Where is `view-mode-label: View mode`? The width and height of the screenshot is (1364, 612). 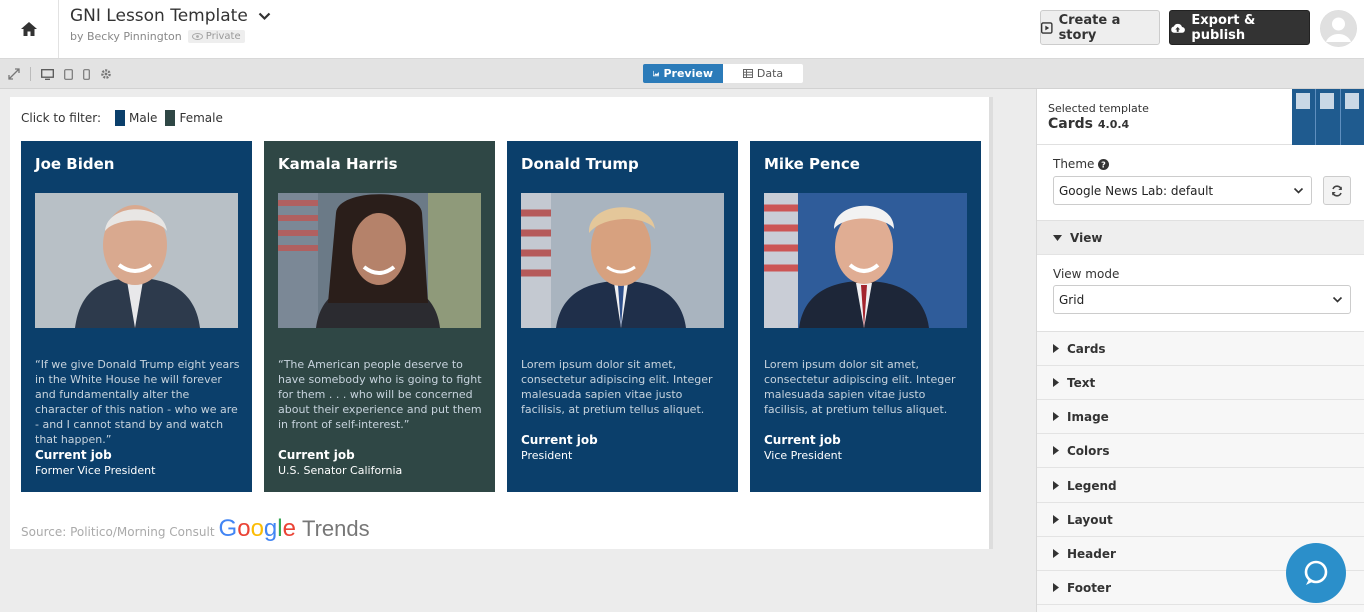
view-mode-label: View mode is located at coordinates (1086, 274).